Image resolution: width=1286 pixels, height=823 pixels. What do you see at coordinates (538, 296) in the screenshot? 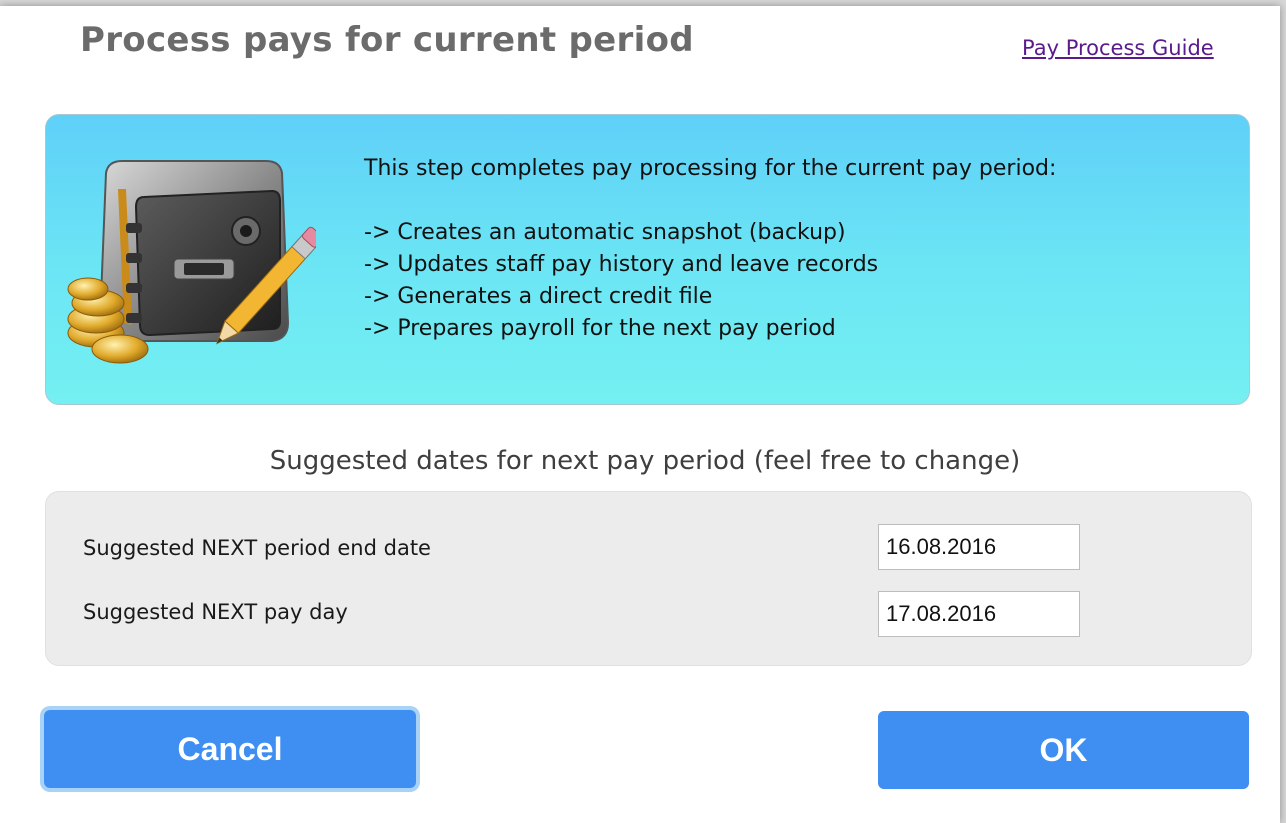
I see `info-step: -> Generates a direct credit file` at bounding box center [538, 296].